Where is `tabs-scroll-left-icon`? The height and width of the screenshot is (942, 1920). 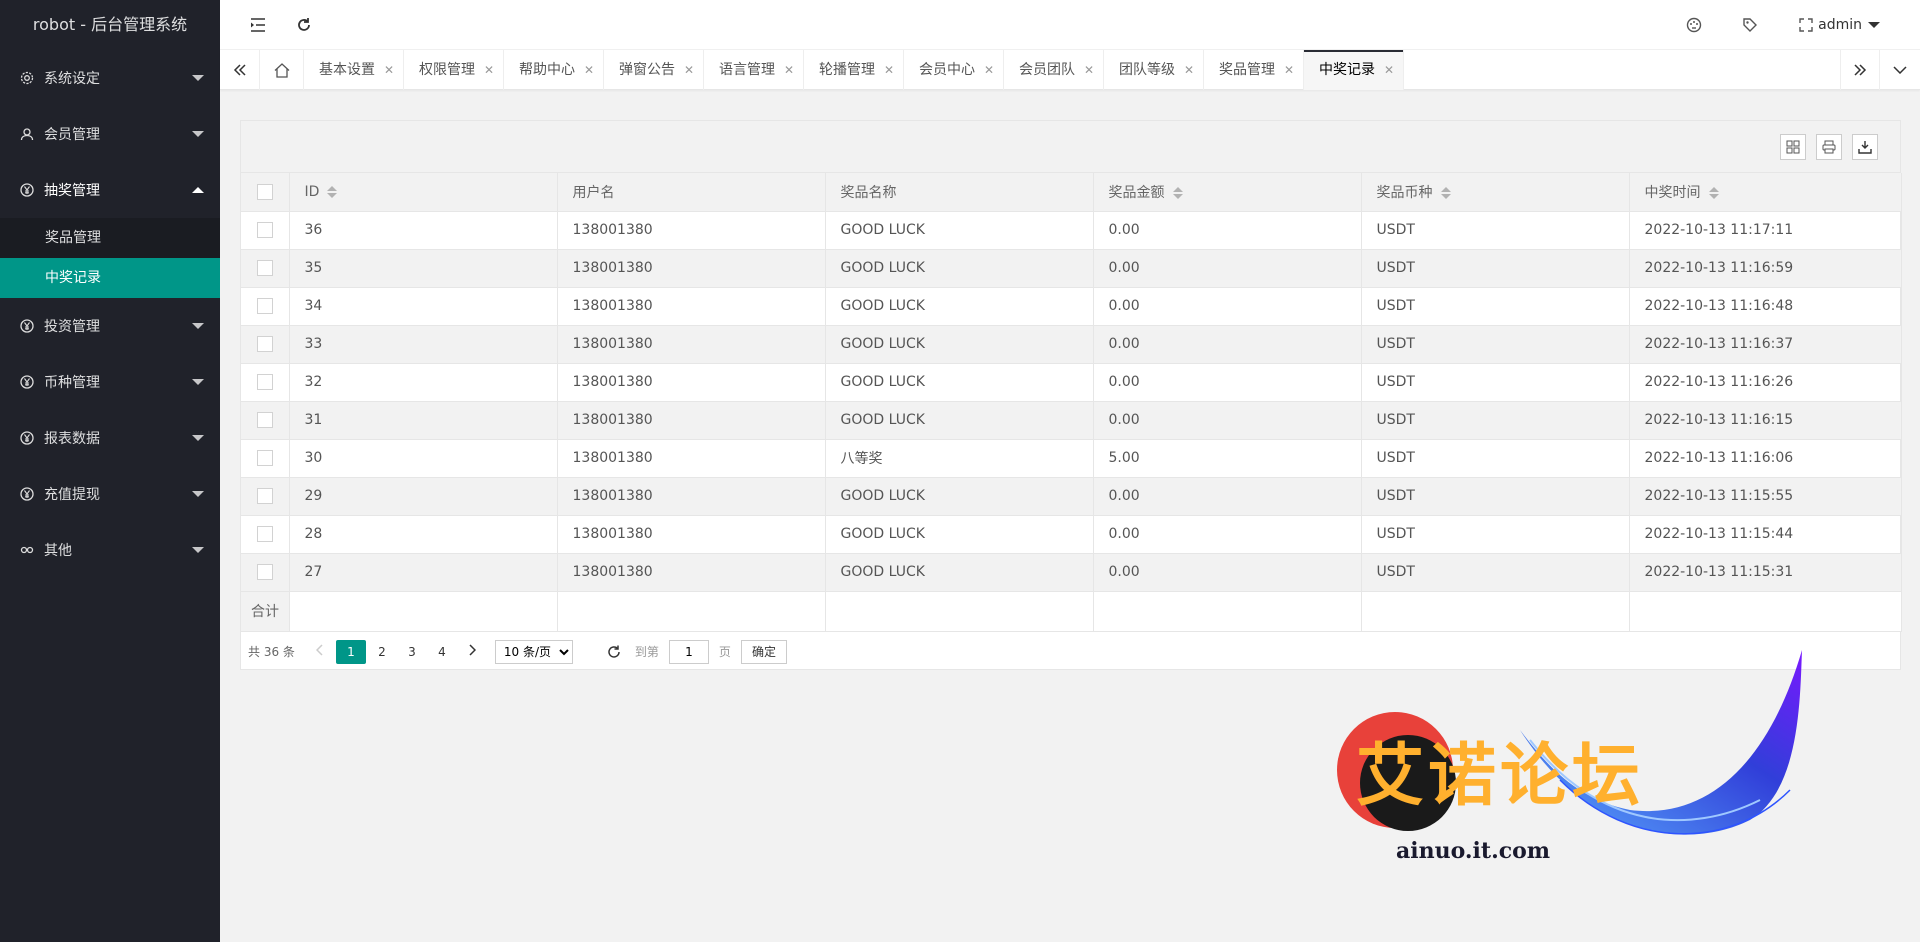 tabs-scroll-left-icon is located at coordinates (240, 70).